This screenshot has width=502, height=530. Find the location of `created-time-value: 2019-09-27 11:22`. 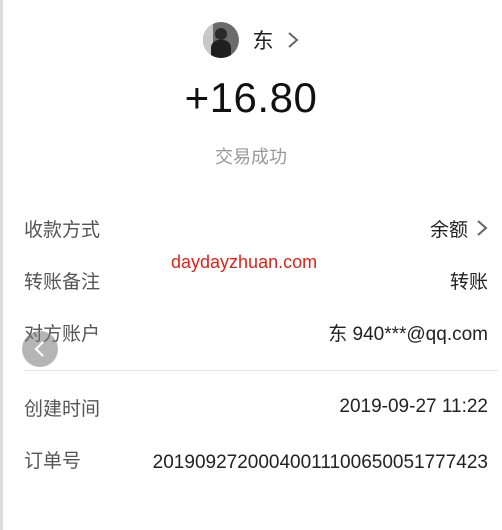

created-time-value: 2019-09-27 11:22 is located at coordinates (413, 406).